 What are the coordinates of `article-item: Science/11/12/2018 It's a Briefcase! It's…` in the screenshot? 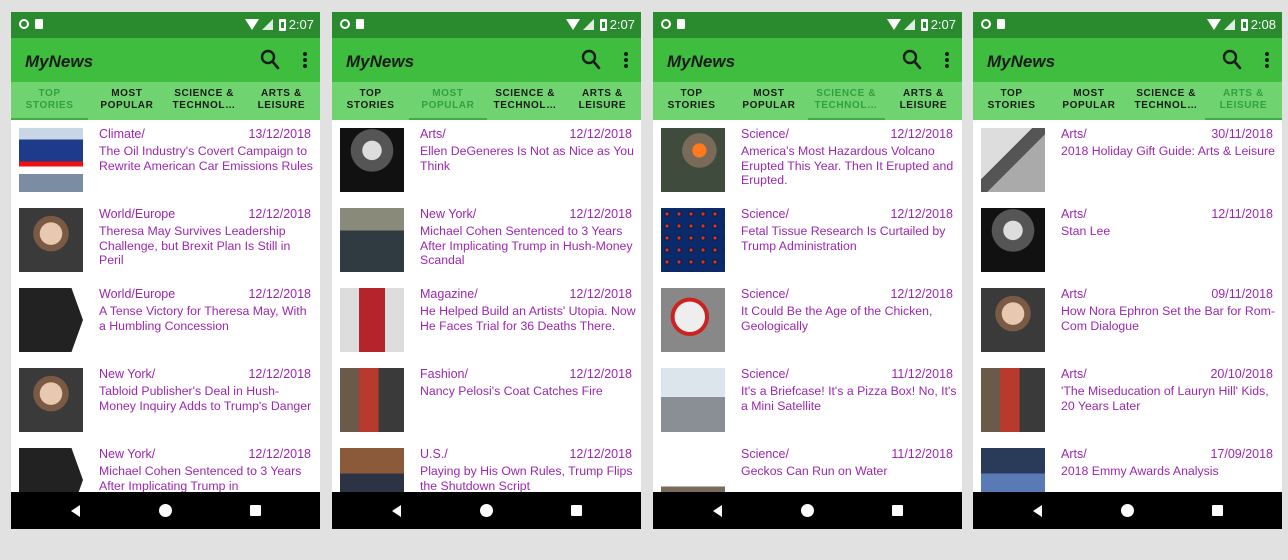 It's located at (807, 400).